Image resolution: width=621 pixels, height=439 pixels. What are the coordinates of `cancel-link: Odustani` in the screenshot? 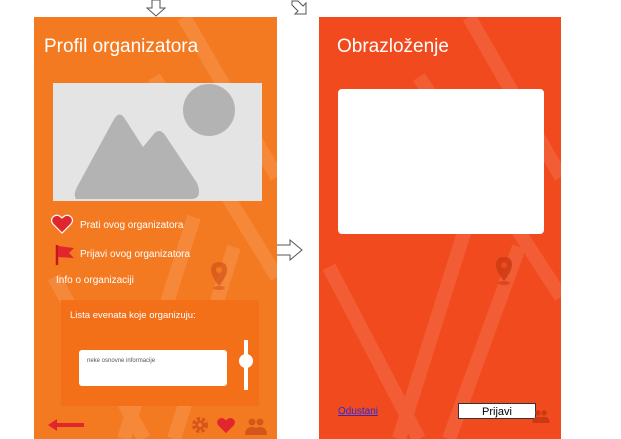 It's located at (358, 411).